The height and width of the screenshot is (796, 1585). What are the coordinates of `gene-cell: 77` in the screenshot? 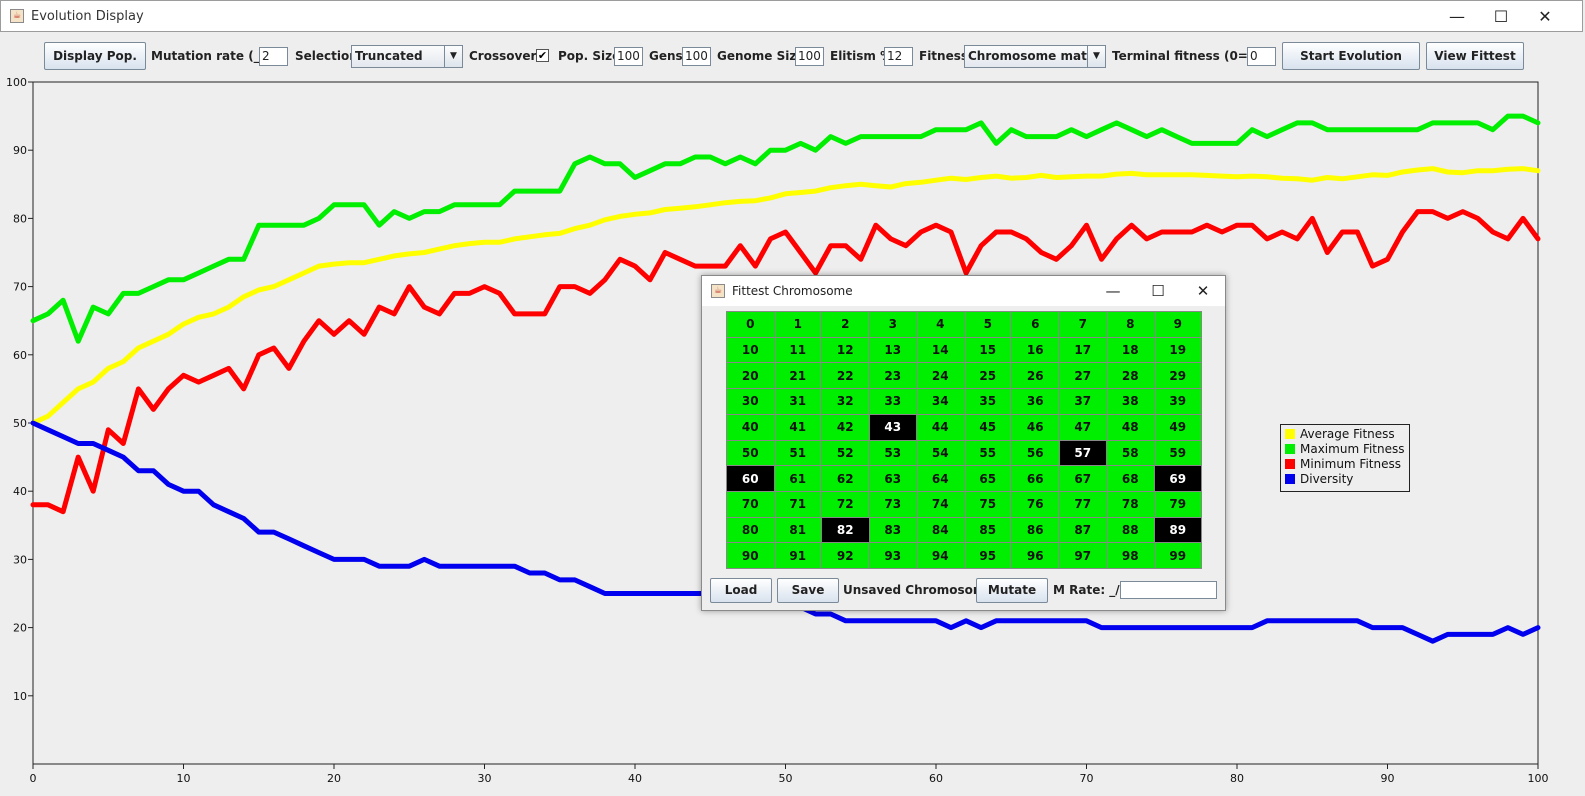 It's located at (1082, 504).